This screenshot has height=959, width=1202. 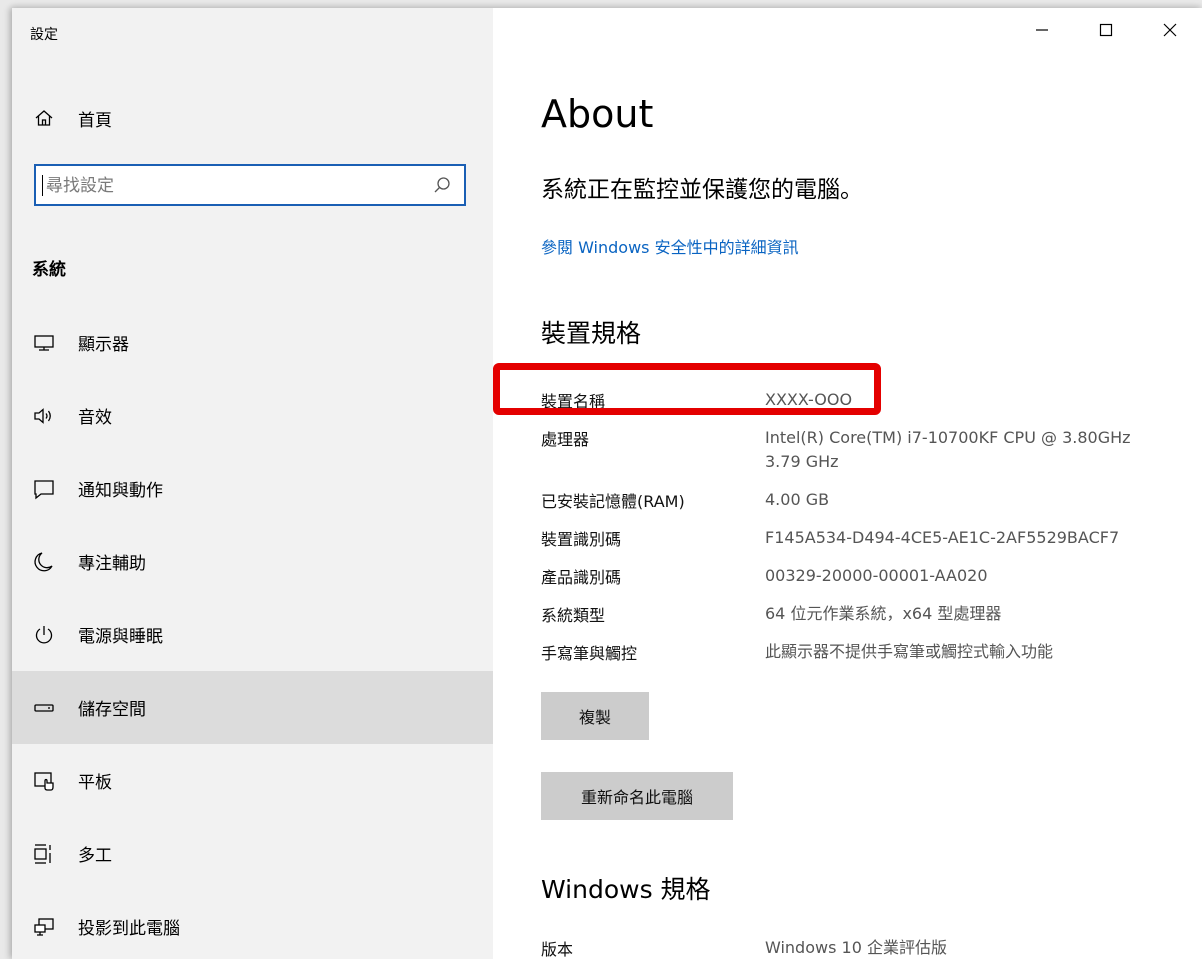 I want to click on sidebar-item-storage: 儲存空間, so click(x=252, y=707).